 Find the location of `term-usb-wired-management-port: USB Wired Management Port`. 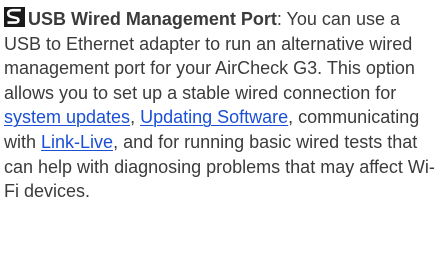

term-usb-wired-management-port: USB Wired Management Port is located at coordinates (152, 19).